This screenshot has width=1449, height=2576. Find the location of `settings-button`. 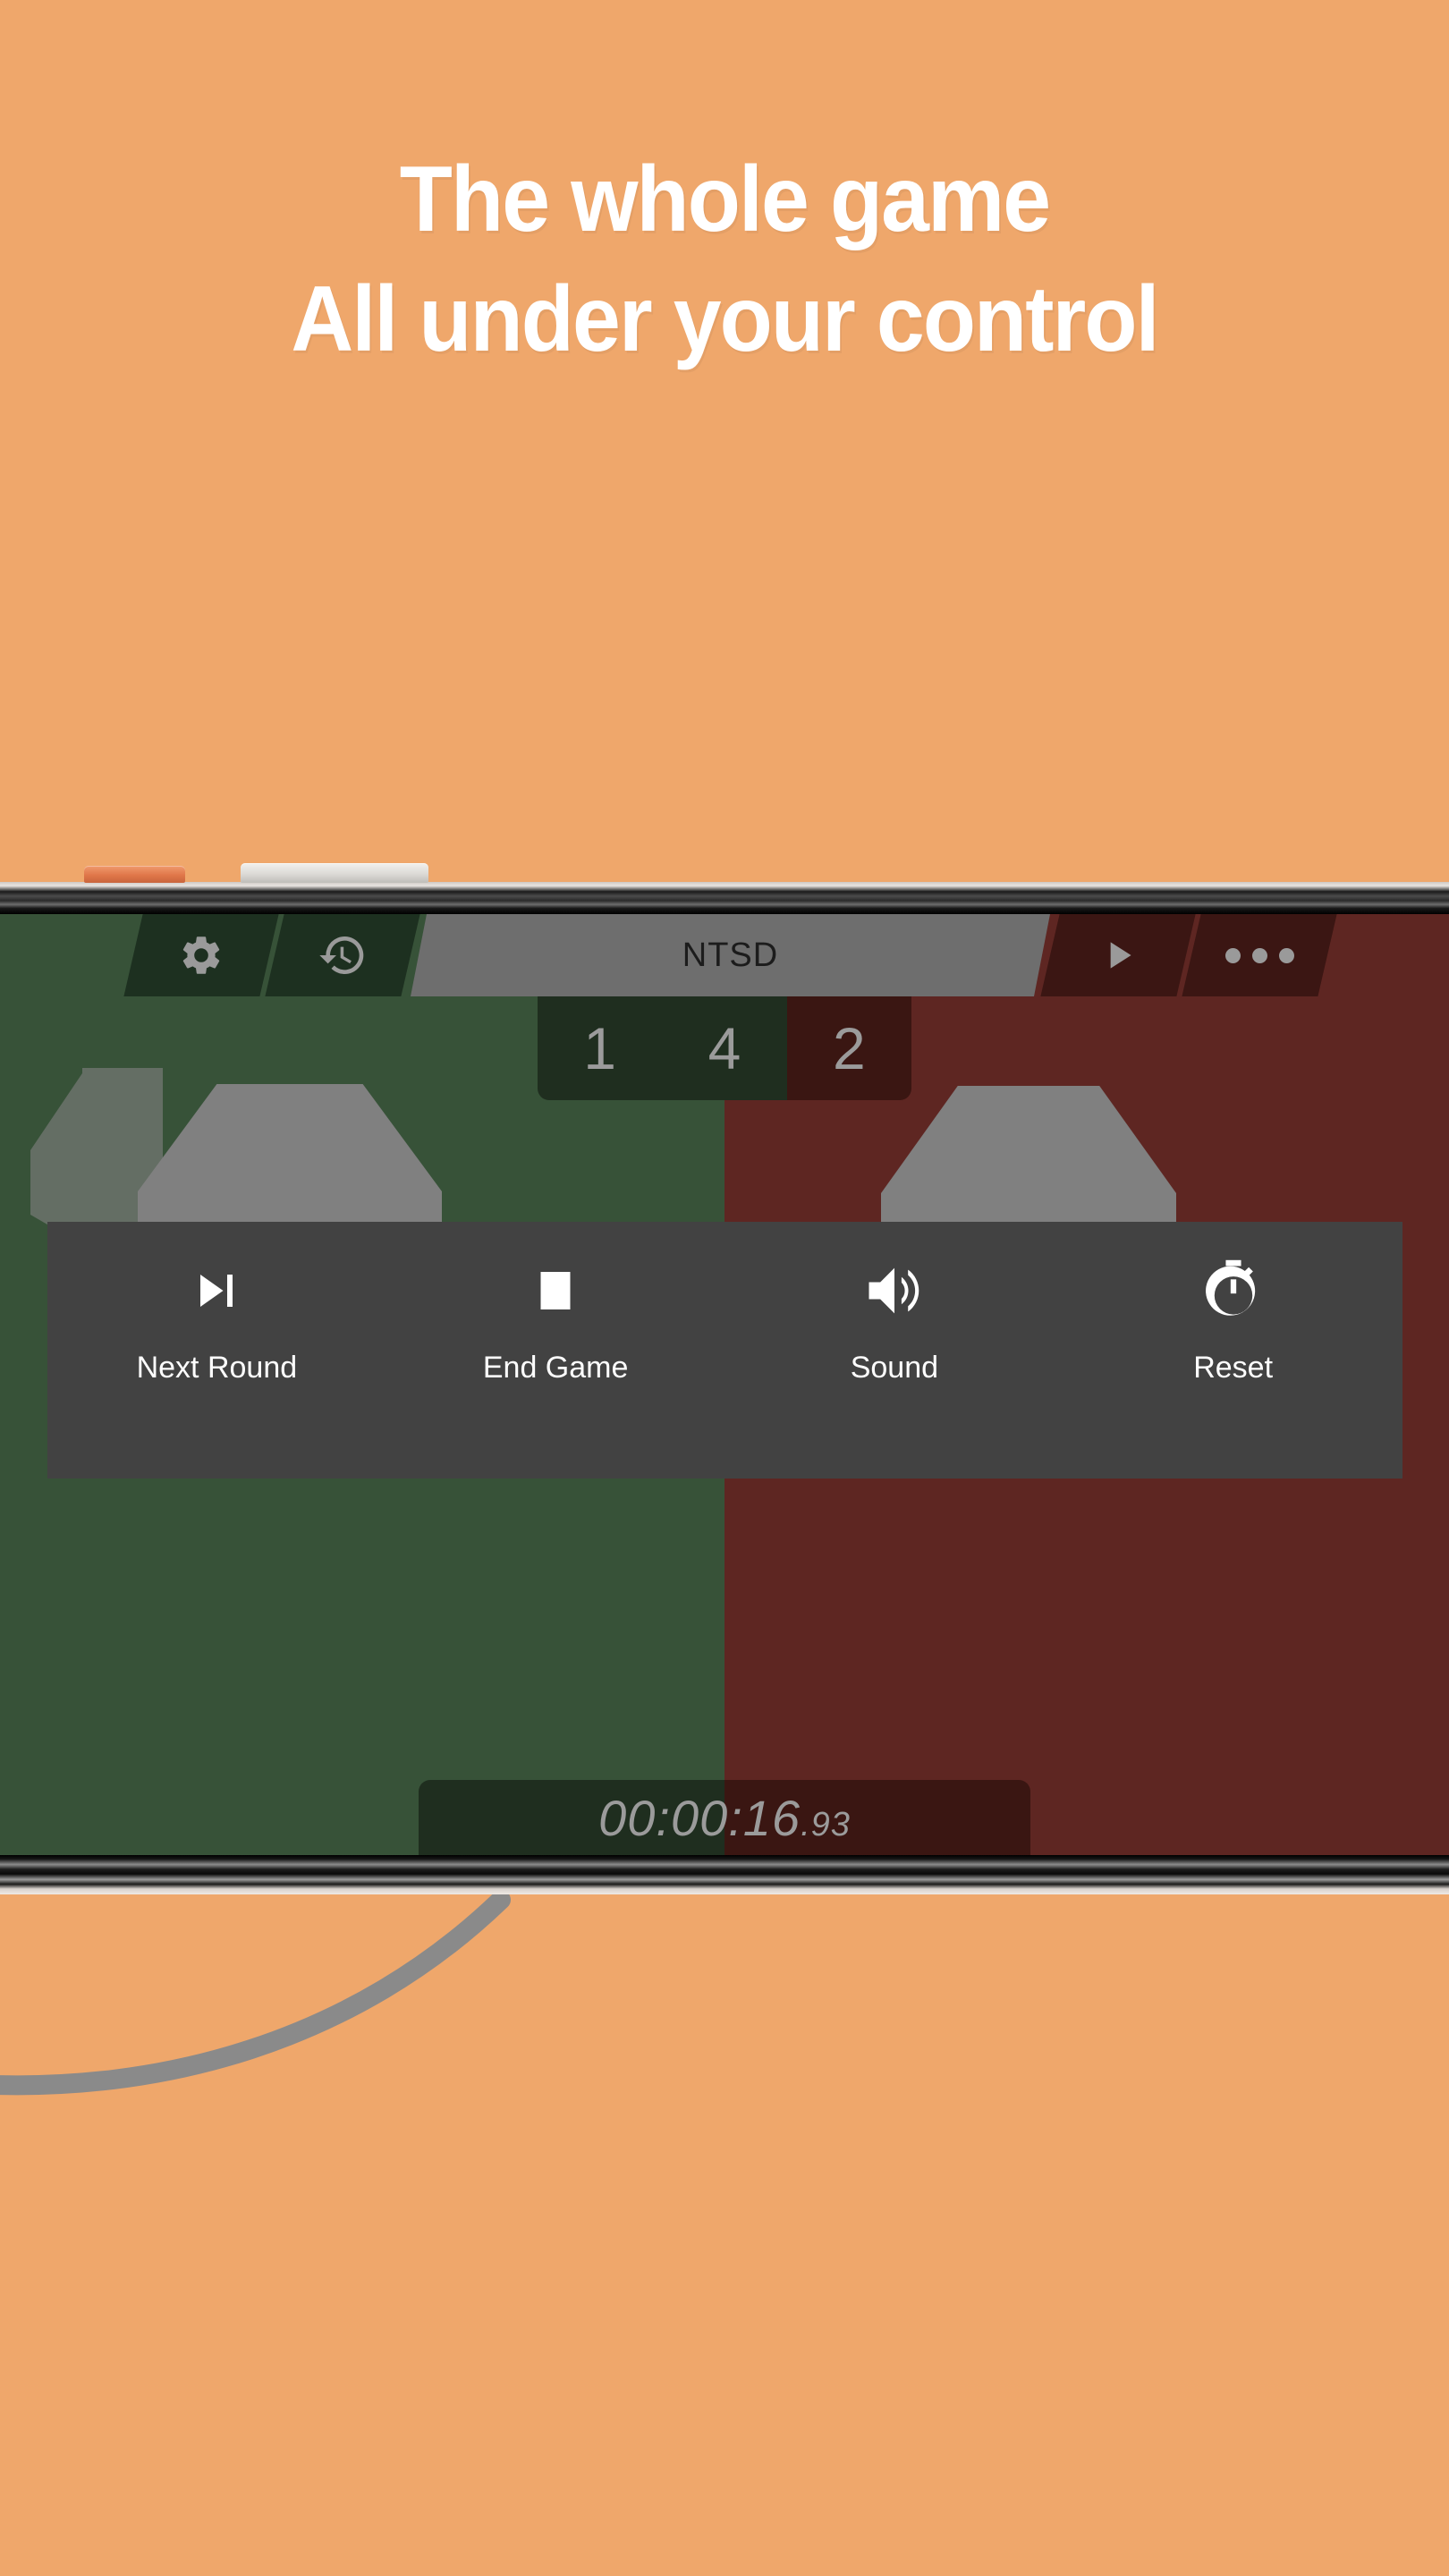

settings-button is located at coordinates (201, 955).